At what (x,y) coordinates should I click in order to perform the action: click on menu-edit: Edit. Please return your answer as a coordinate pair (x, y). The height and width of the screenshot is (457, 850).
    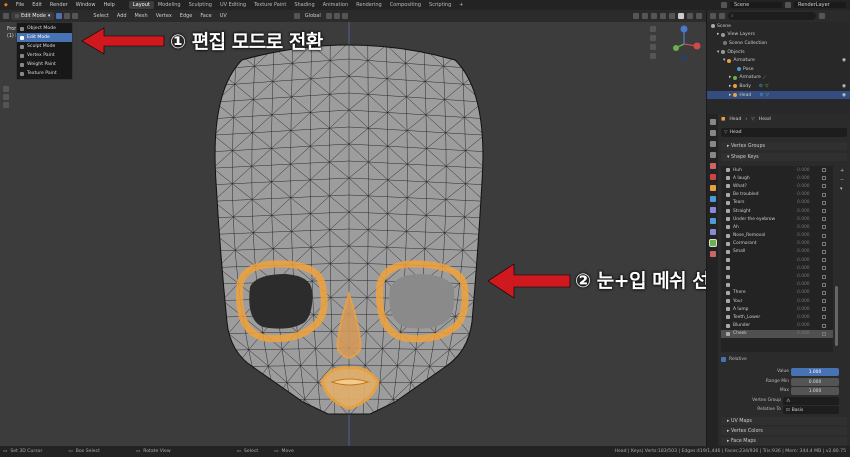
    Looking at the image, I should click on (37, 5).